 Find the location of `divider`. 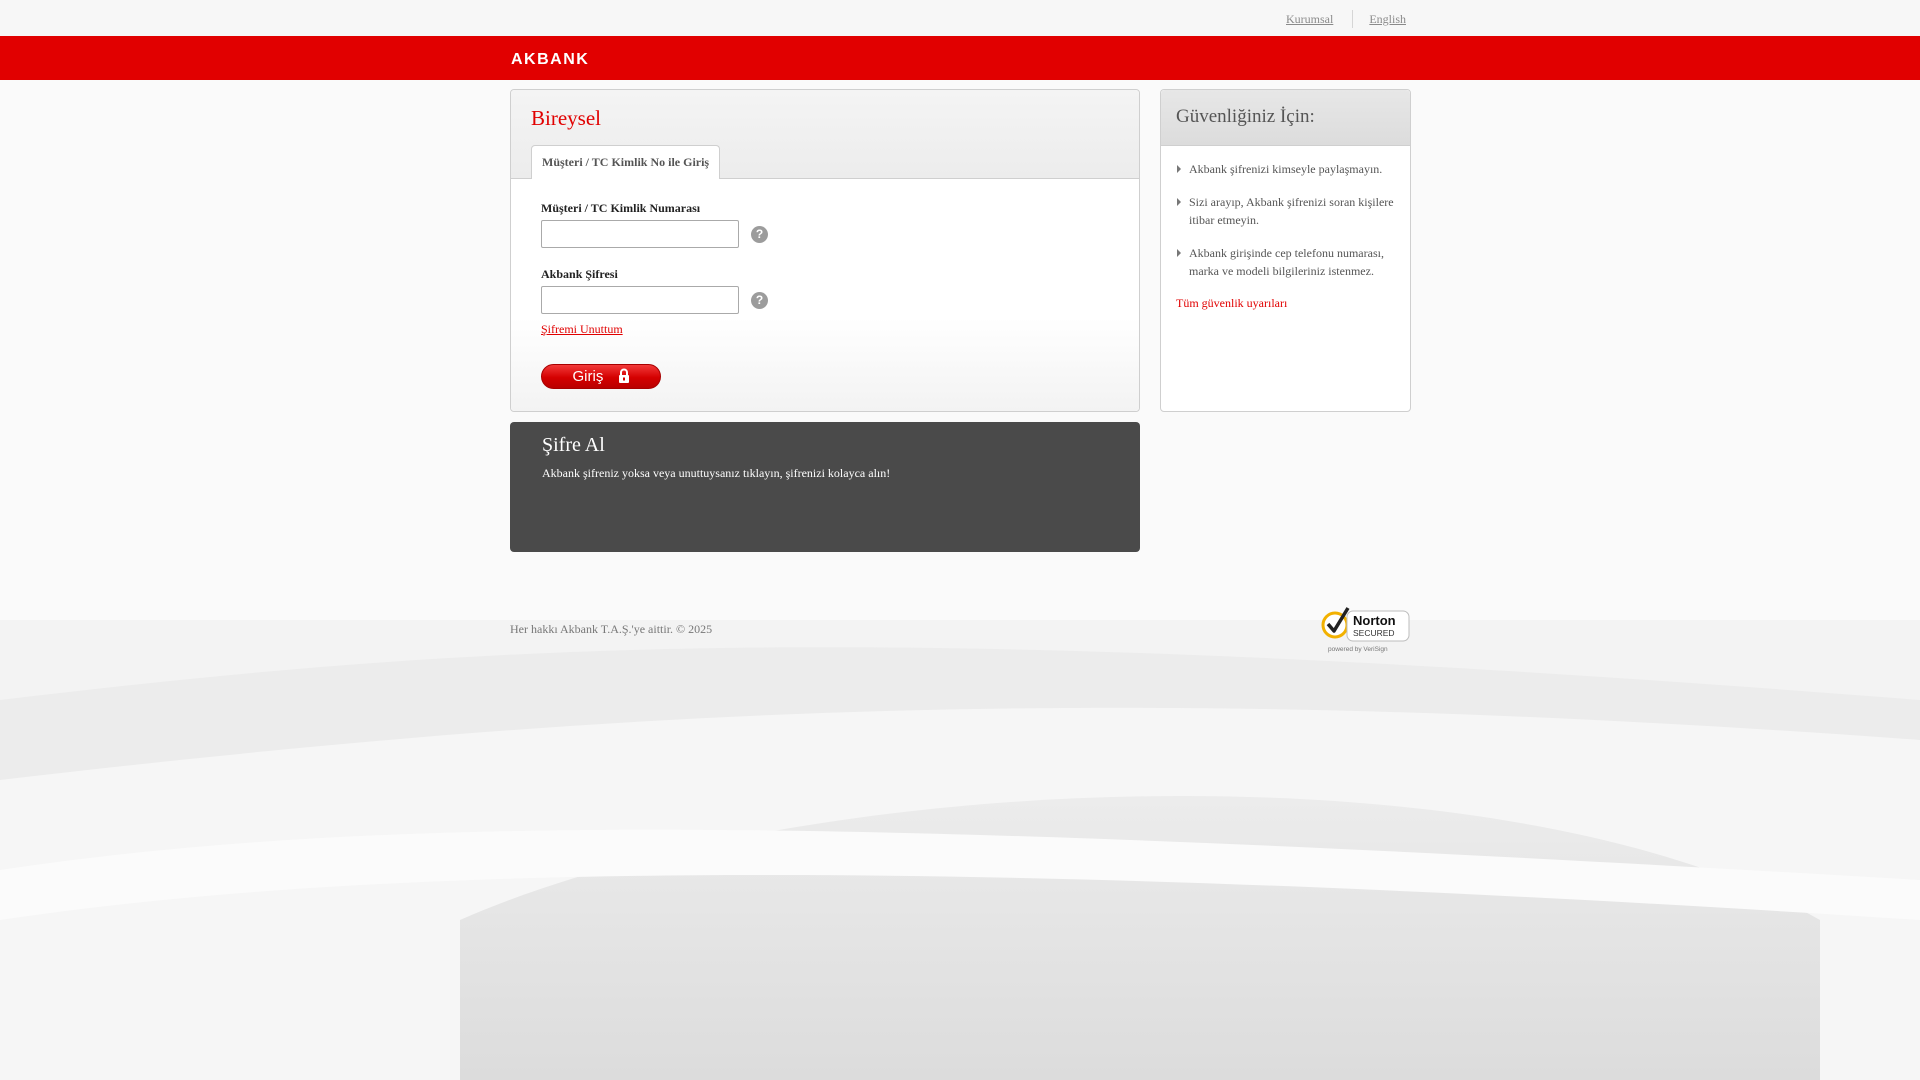

divider is located at coordinates (1353, 19).